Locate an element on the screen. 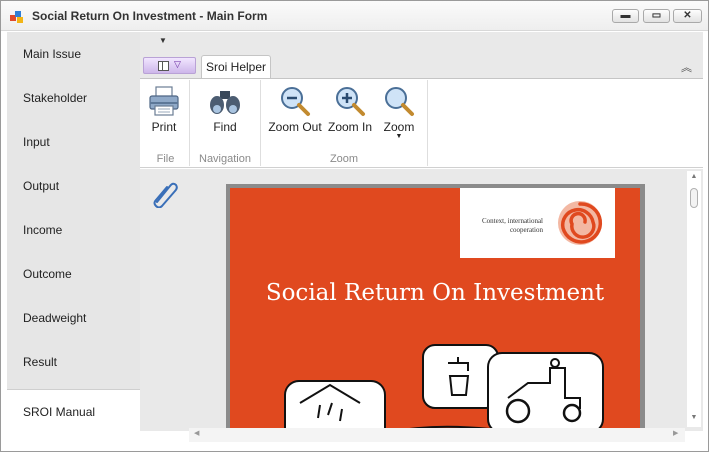 This screenshot has width=709, height=452. close-button: ✕ is located at coordinates (687, 16).